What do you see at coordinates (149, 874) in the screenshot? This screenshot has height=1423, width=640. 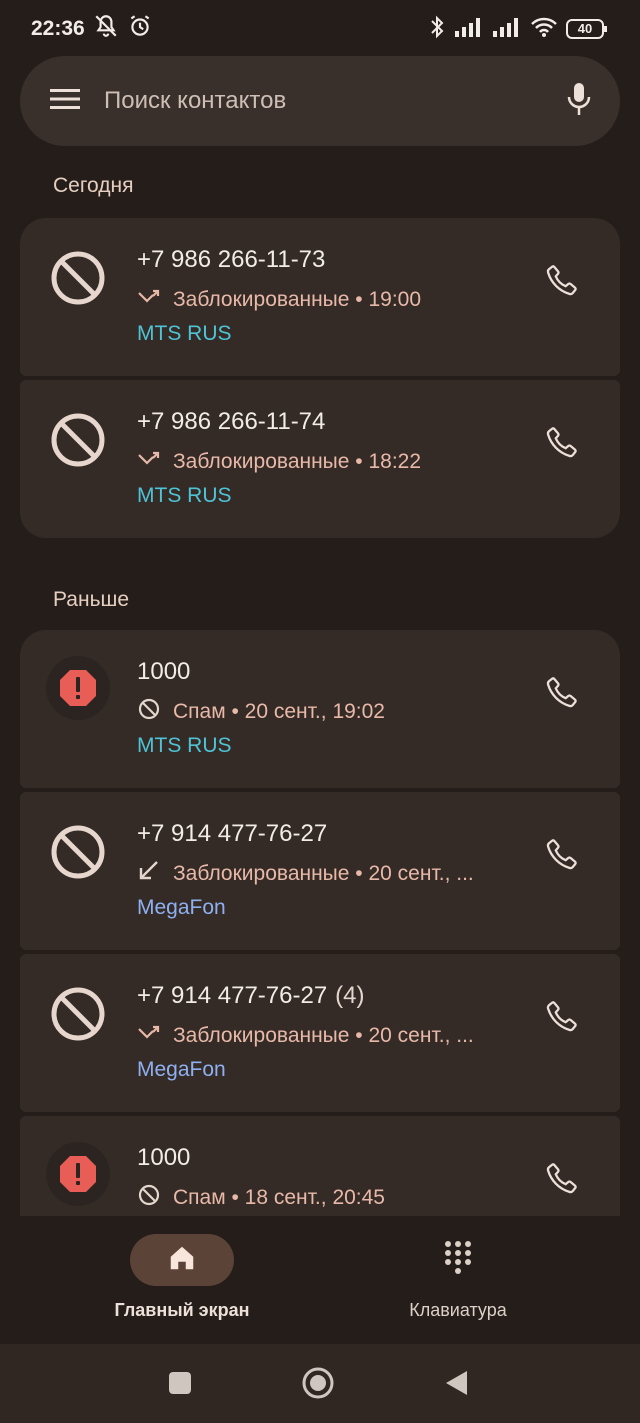 I see `incoming-call-icon` at bounding box center [149, 874].